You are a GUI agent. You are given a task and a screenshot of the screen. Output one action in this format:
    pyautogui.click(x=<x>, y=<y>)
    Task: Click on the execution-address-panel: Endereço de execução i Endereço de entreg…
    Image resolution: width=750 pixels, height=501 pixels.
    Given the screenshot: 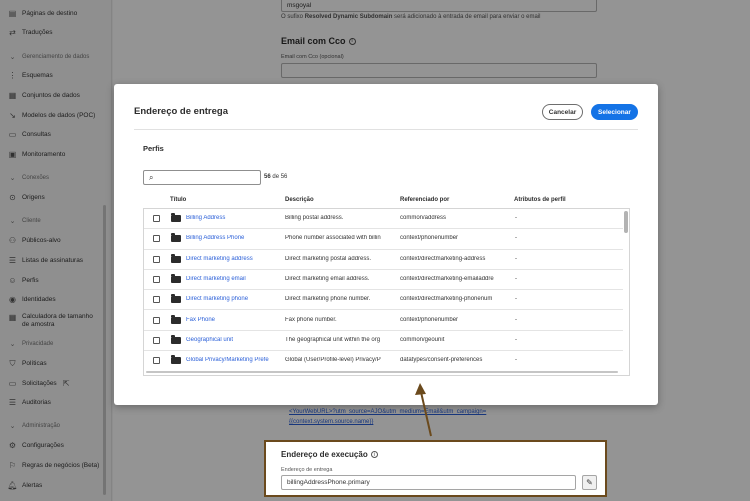 What is the action you would take?
    pyautogui.click(x=435, y=468)
    